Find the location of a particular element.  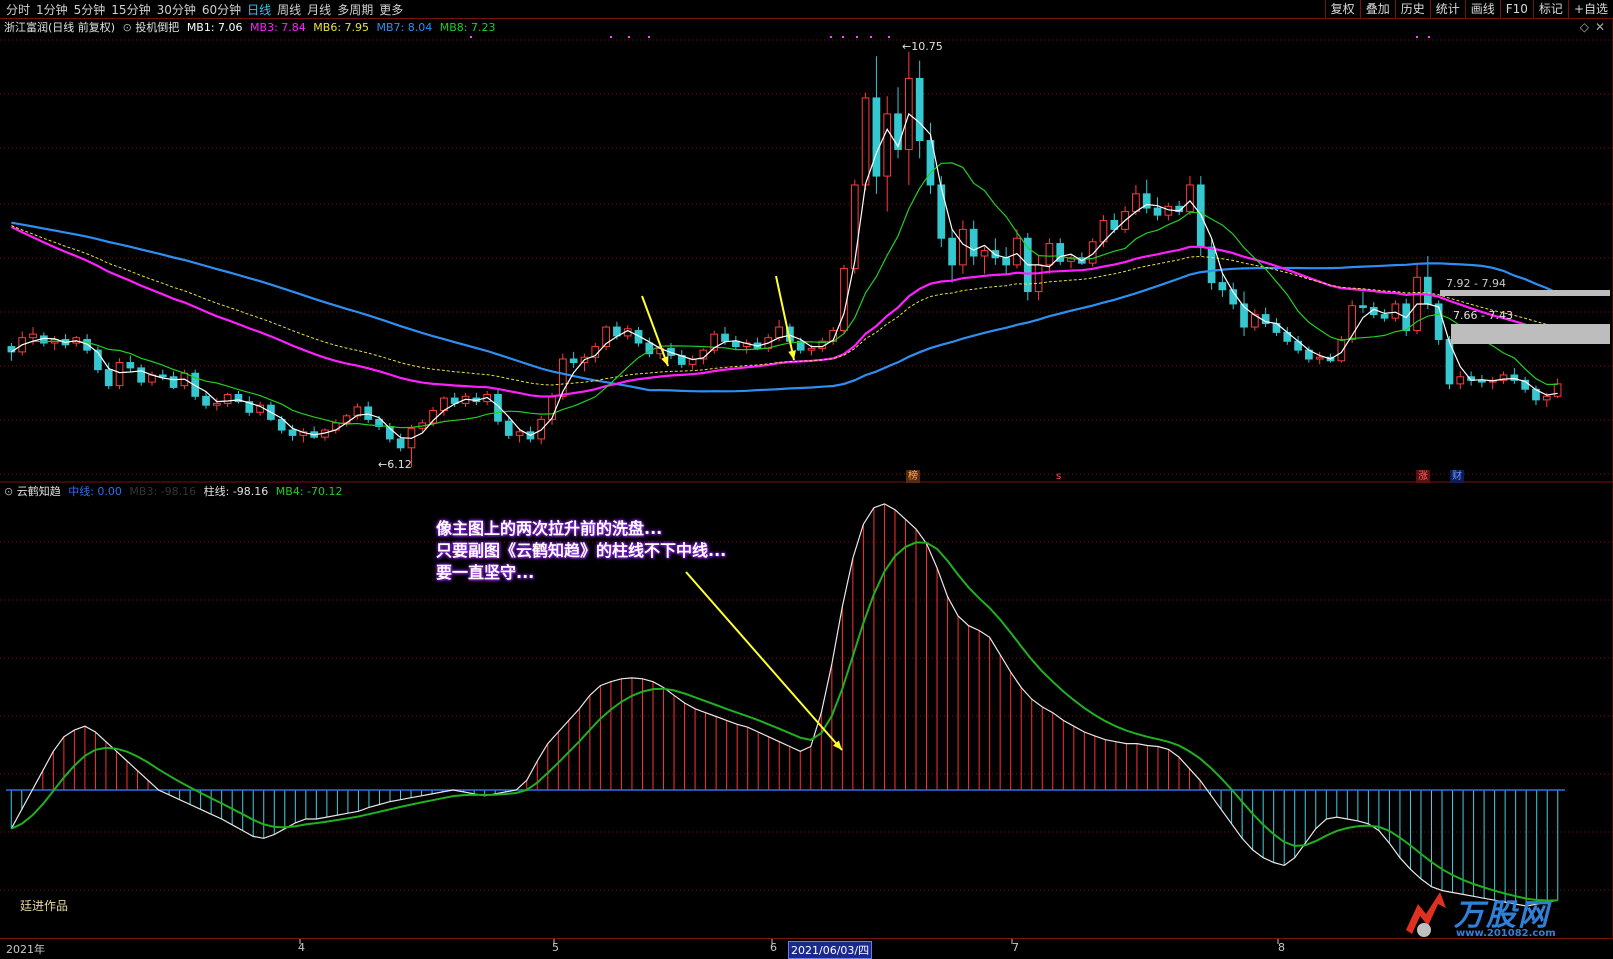

tag-cai: 财 is located at coordinates (1457, 476).